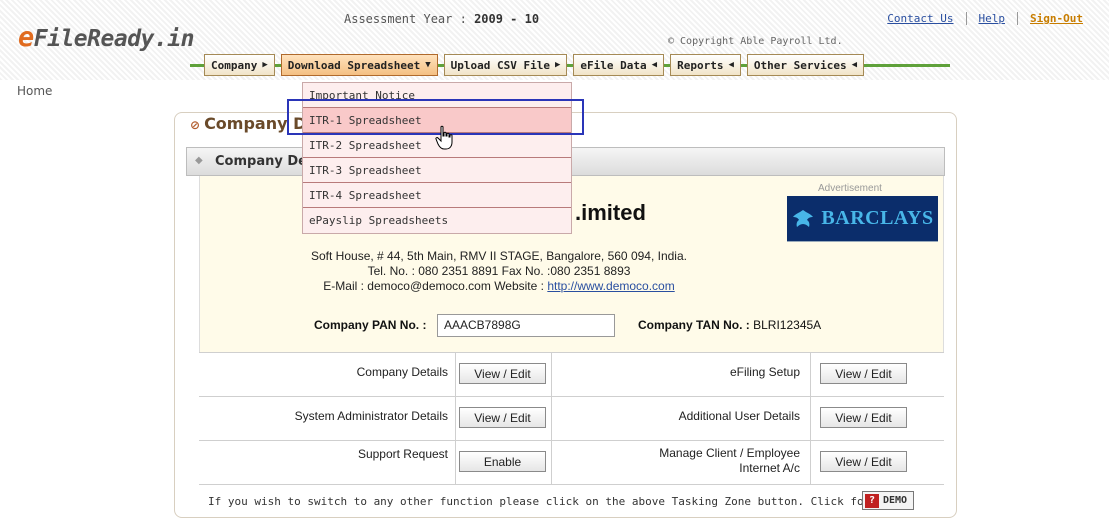 This screenshot has height=519, width=1109. I want to click on nav-upload-label: Upload CSV File, so click(500, 65).